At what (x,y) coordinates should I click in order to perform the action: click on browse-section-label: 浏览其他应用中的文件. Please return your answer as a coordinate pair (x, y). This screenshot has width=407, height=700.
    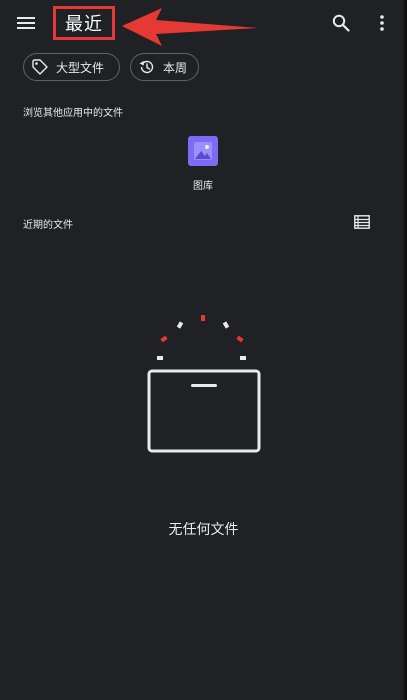
    Looking at the image, I should click on (73, 113).